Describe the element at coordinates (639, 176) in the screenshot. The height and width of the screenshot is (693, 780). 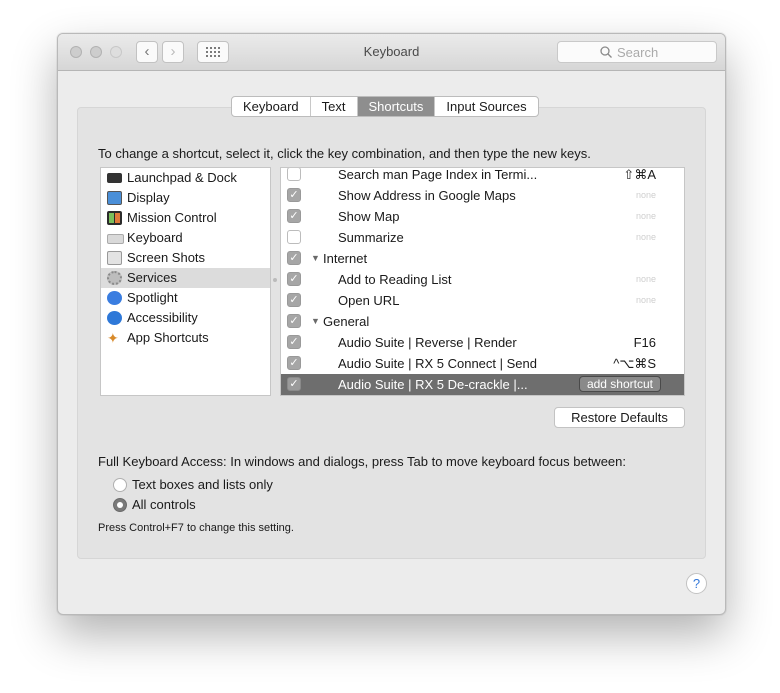
I see `shortcut-key: ⇧⌘A` at that location.